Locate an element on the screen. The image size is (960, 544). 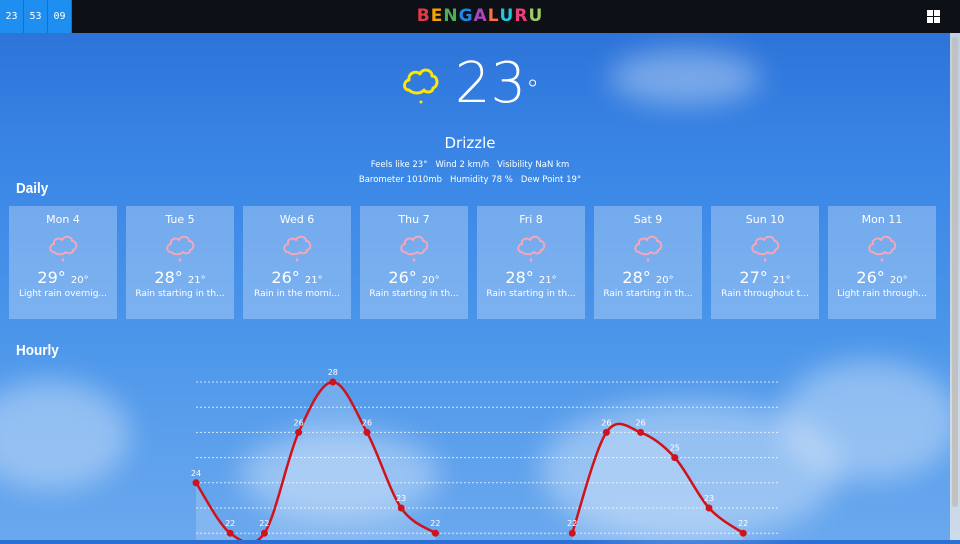
day-name: Tue 5 is located at coordinates (180, 219).